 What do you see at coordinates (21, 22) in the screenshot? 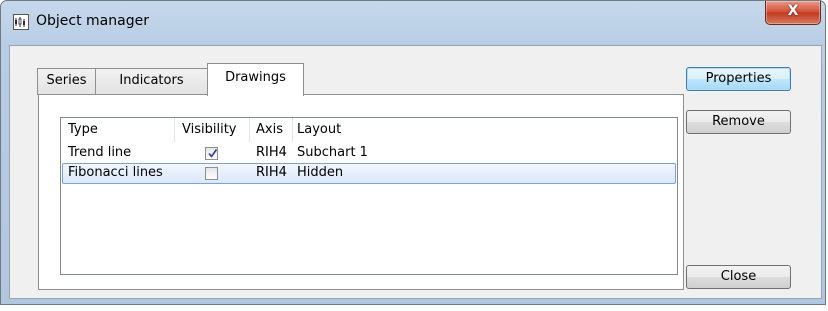
I see `chart-icon` at bounding box center [21, 22].